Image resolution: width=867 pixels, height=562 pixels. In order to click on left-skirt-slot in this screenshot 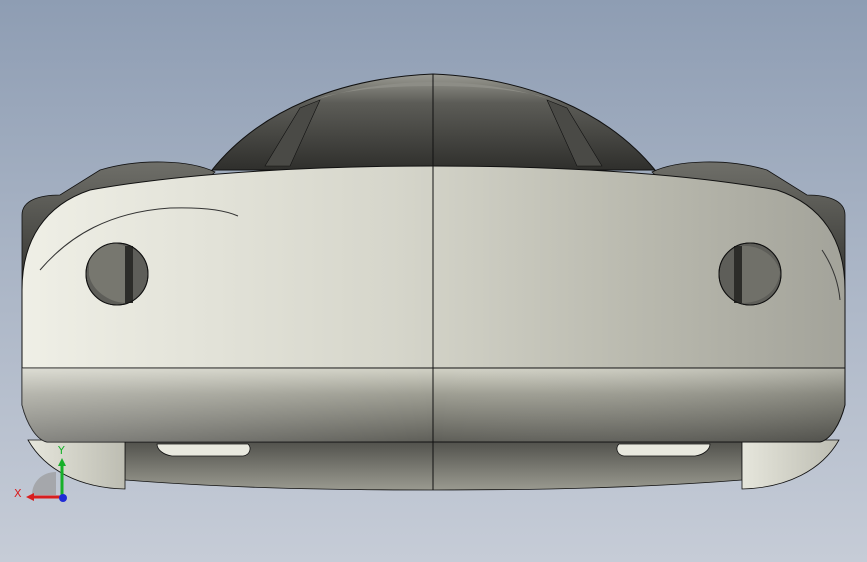, I will do `click(203, 450)`.